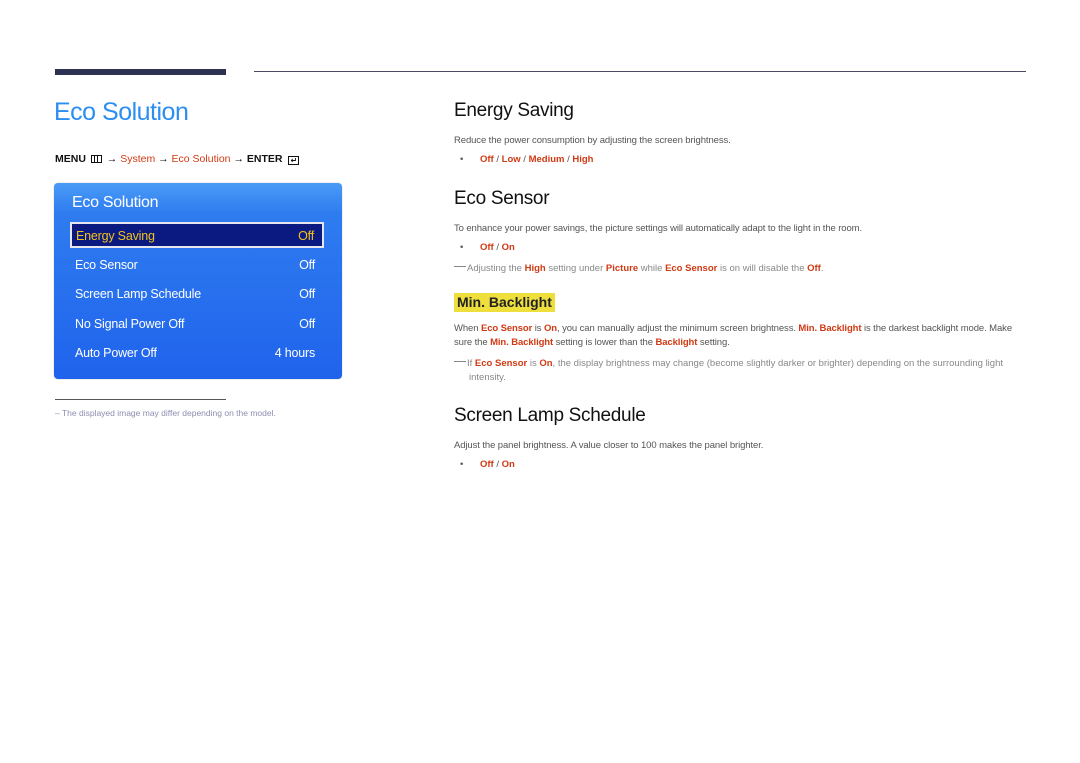 The height and width of the screenshot is (763, 1080). I want to click on osd-item-screen-lamp-schedule: Screen Lamp Schedule Off, so click(195, 294).